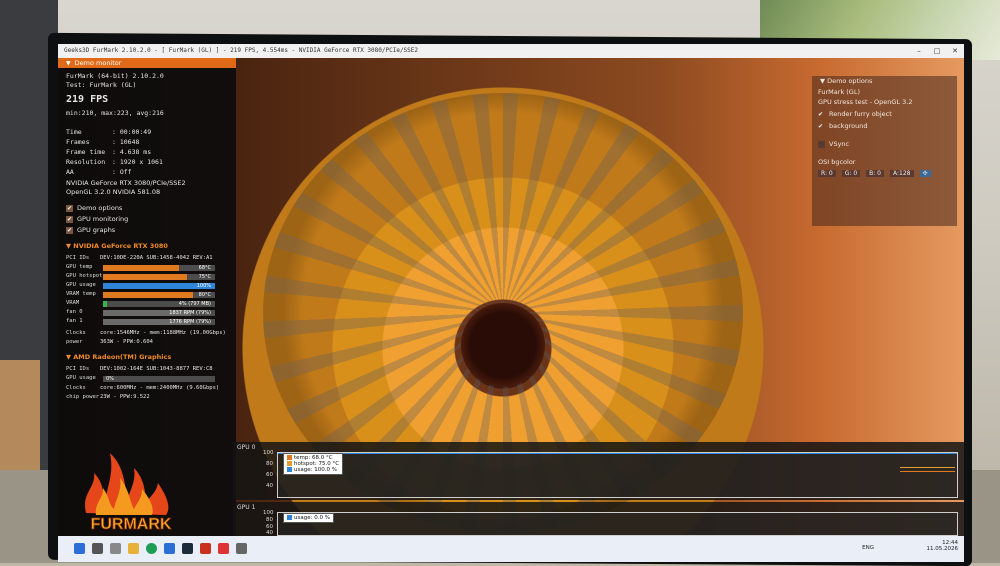  I want to click on gpu1-pci-label: PCI IDs, so click(78, 369).